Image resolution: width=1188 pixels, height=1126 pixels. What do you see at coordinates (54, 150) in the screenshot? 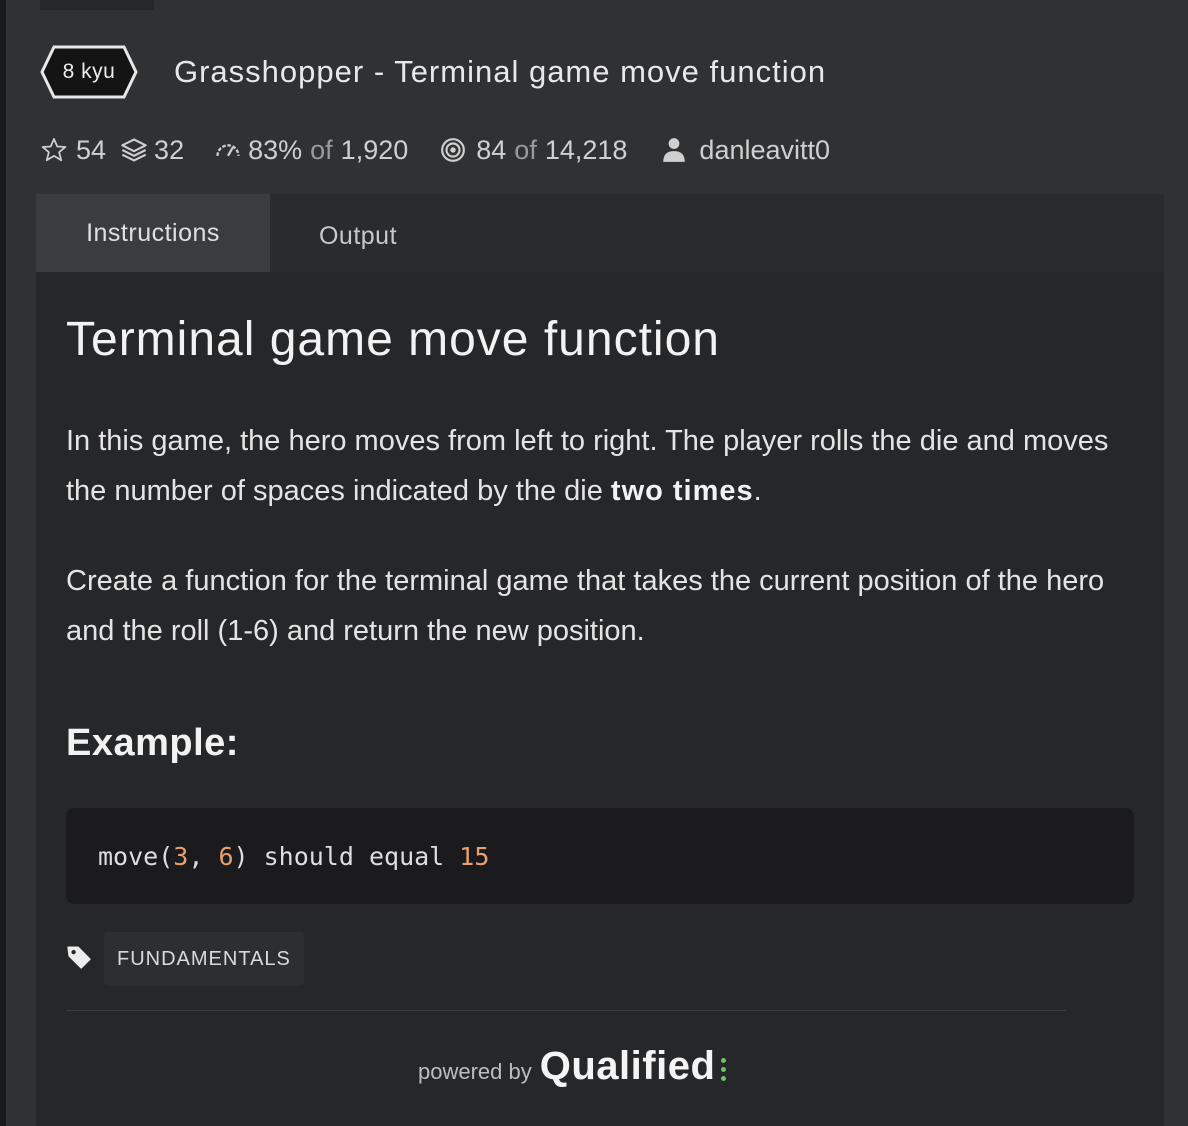
I see `star-icon` at bounding box center [54, 150].